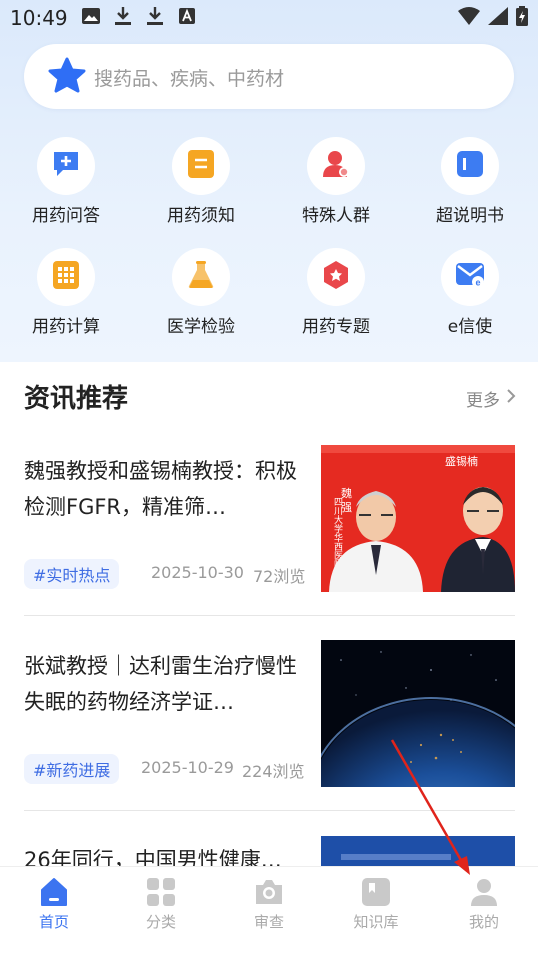  I want to click on tab-category: 分类, so click(161, 903).